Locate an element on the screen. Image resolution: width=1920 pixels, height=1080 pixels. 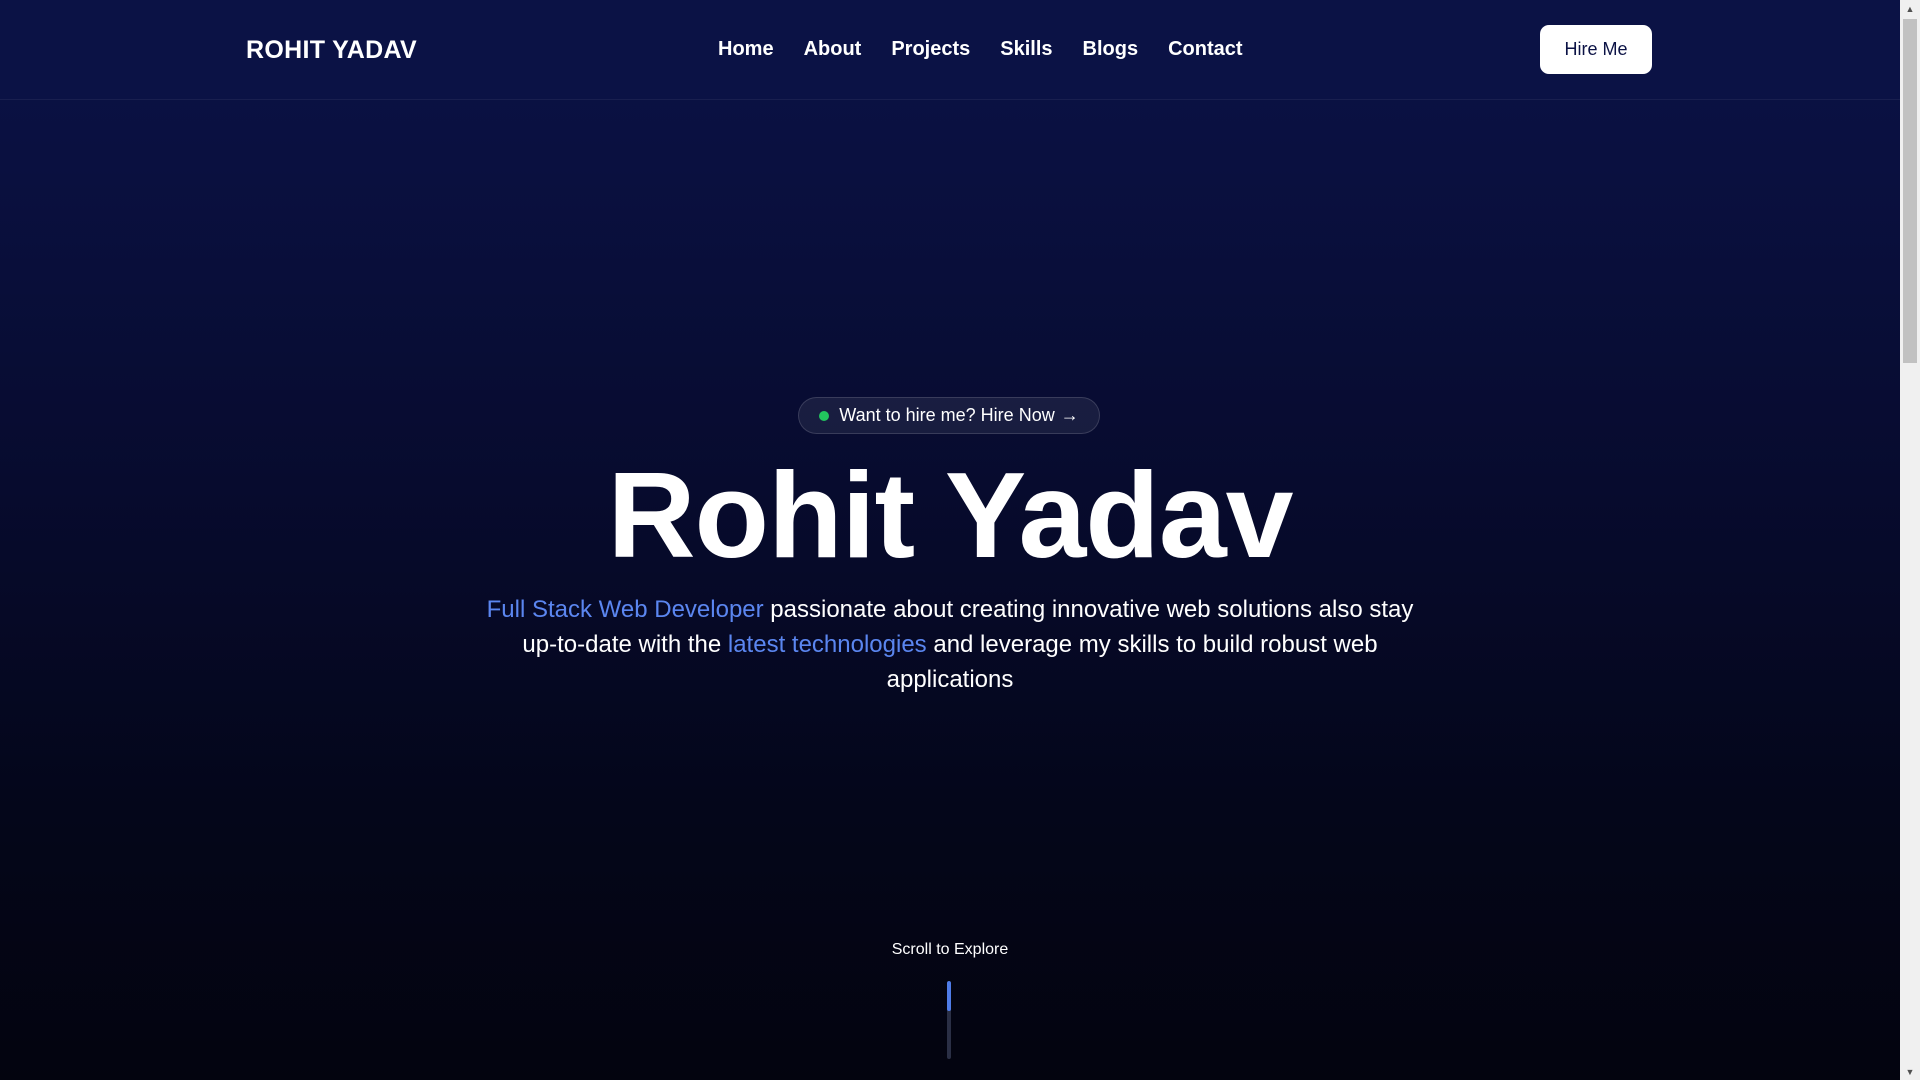
scroll-to-explore-label: Scroll to Explore is located at coordinates (950, 949).